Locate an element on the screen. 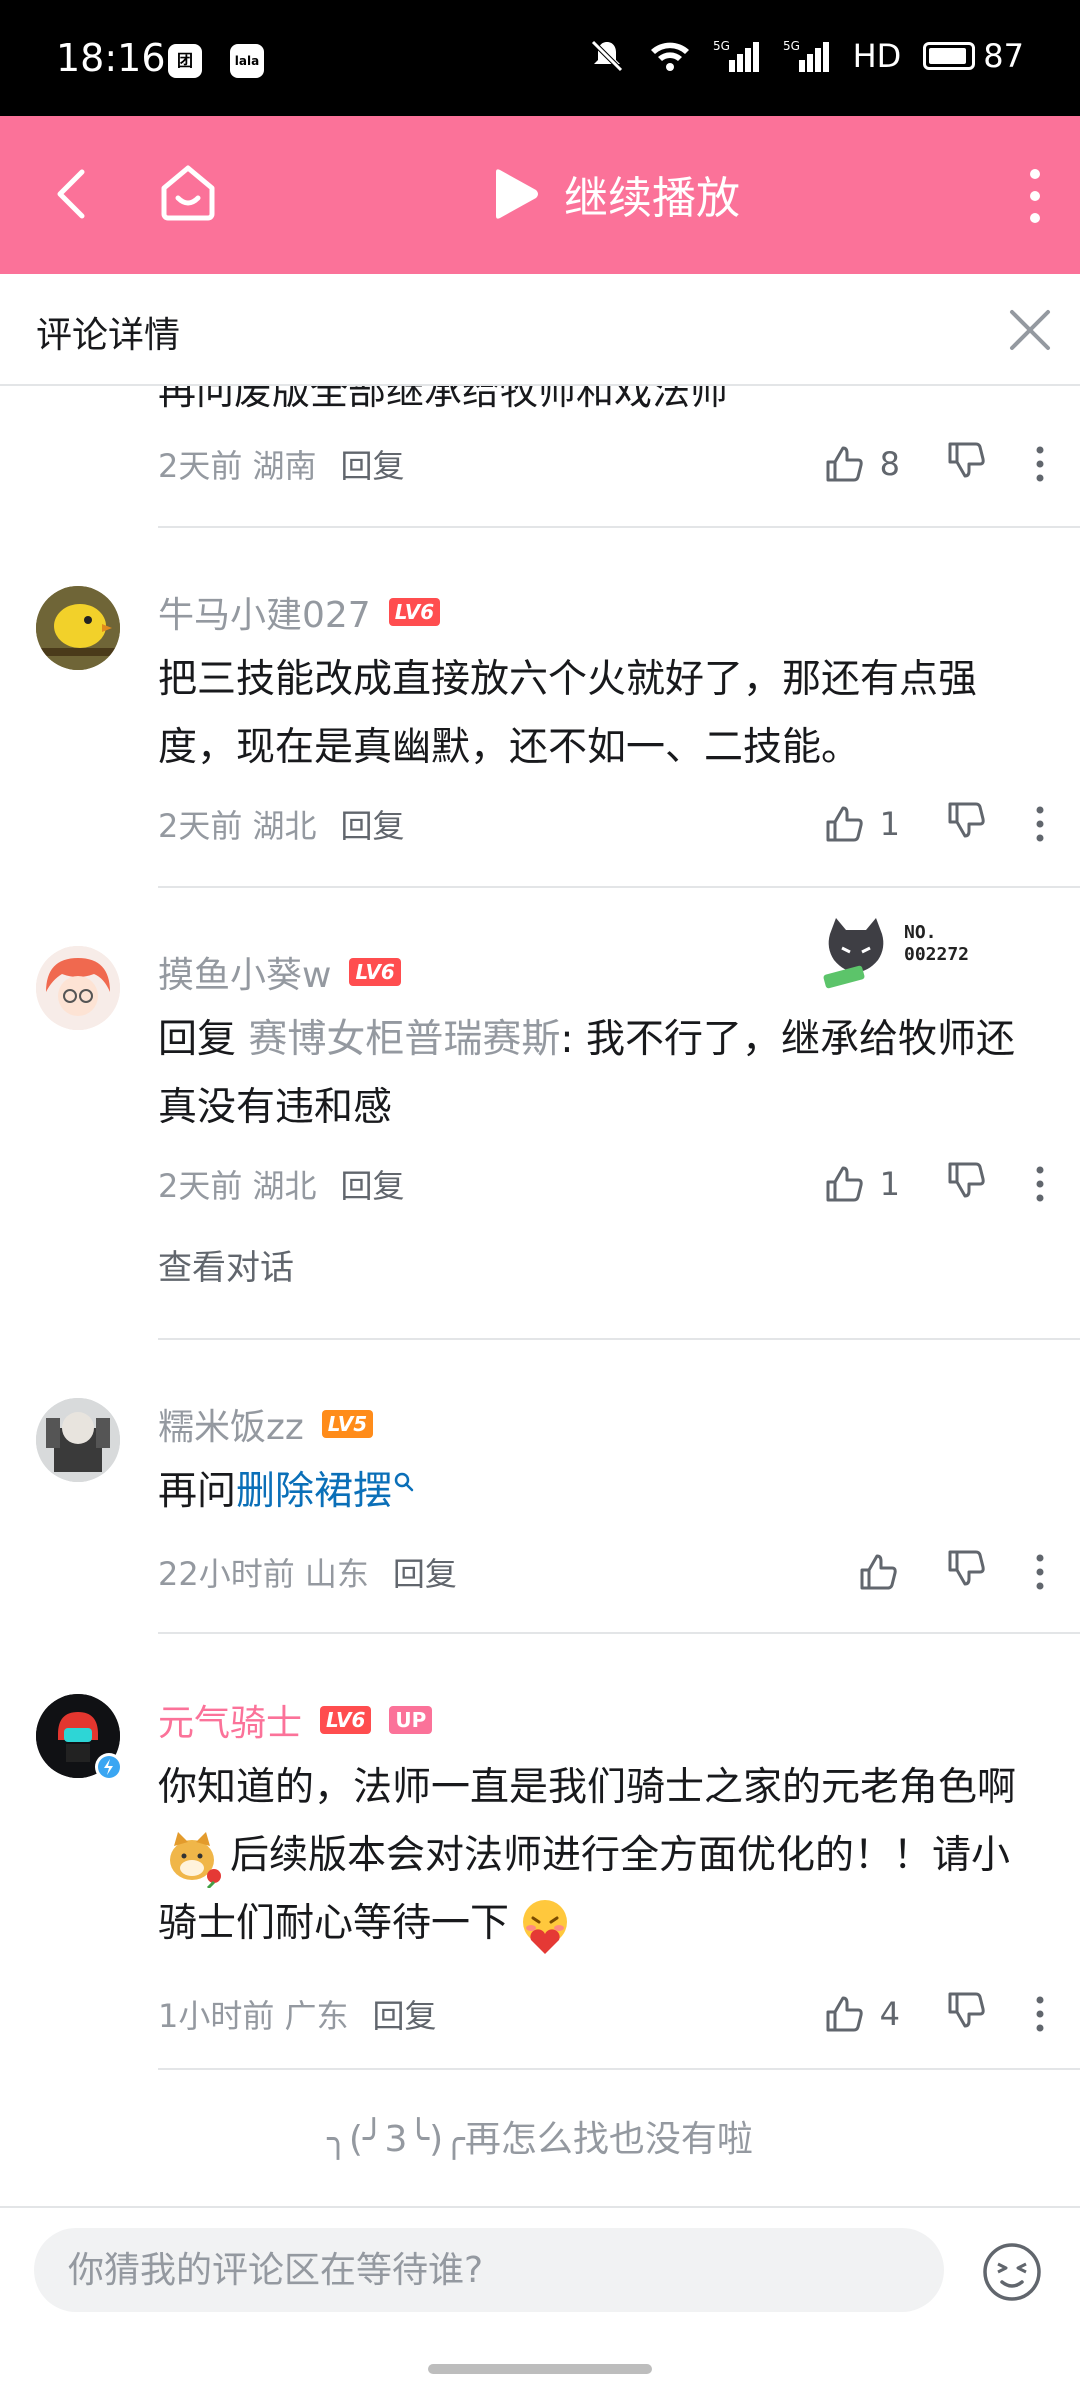 Image resolution: width=1080 pixels, height=2400 pixels. anime-avatar-image is located at coordinates (78, 988).